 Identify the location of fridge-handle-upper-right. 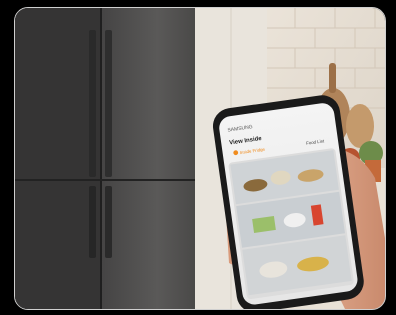
(108, 103).